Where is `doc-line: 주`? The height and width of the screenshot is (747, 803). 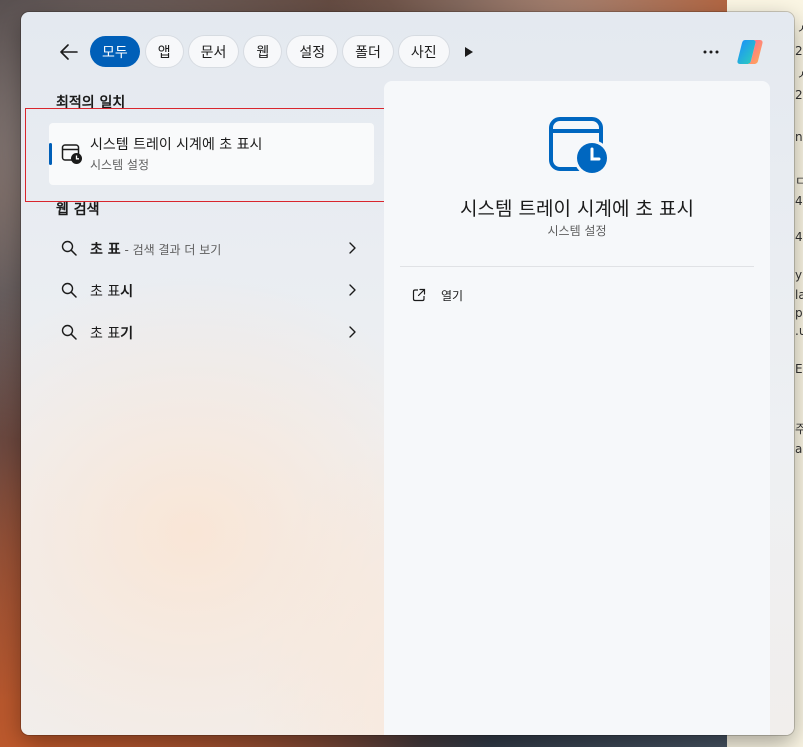 doc-line: 주 is located at coordinates (799, 429).